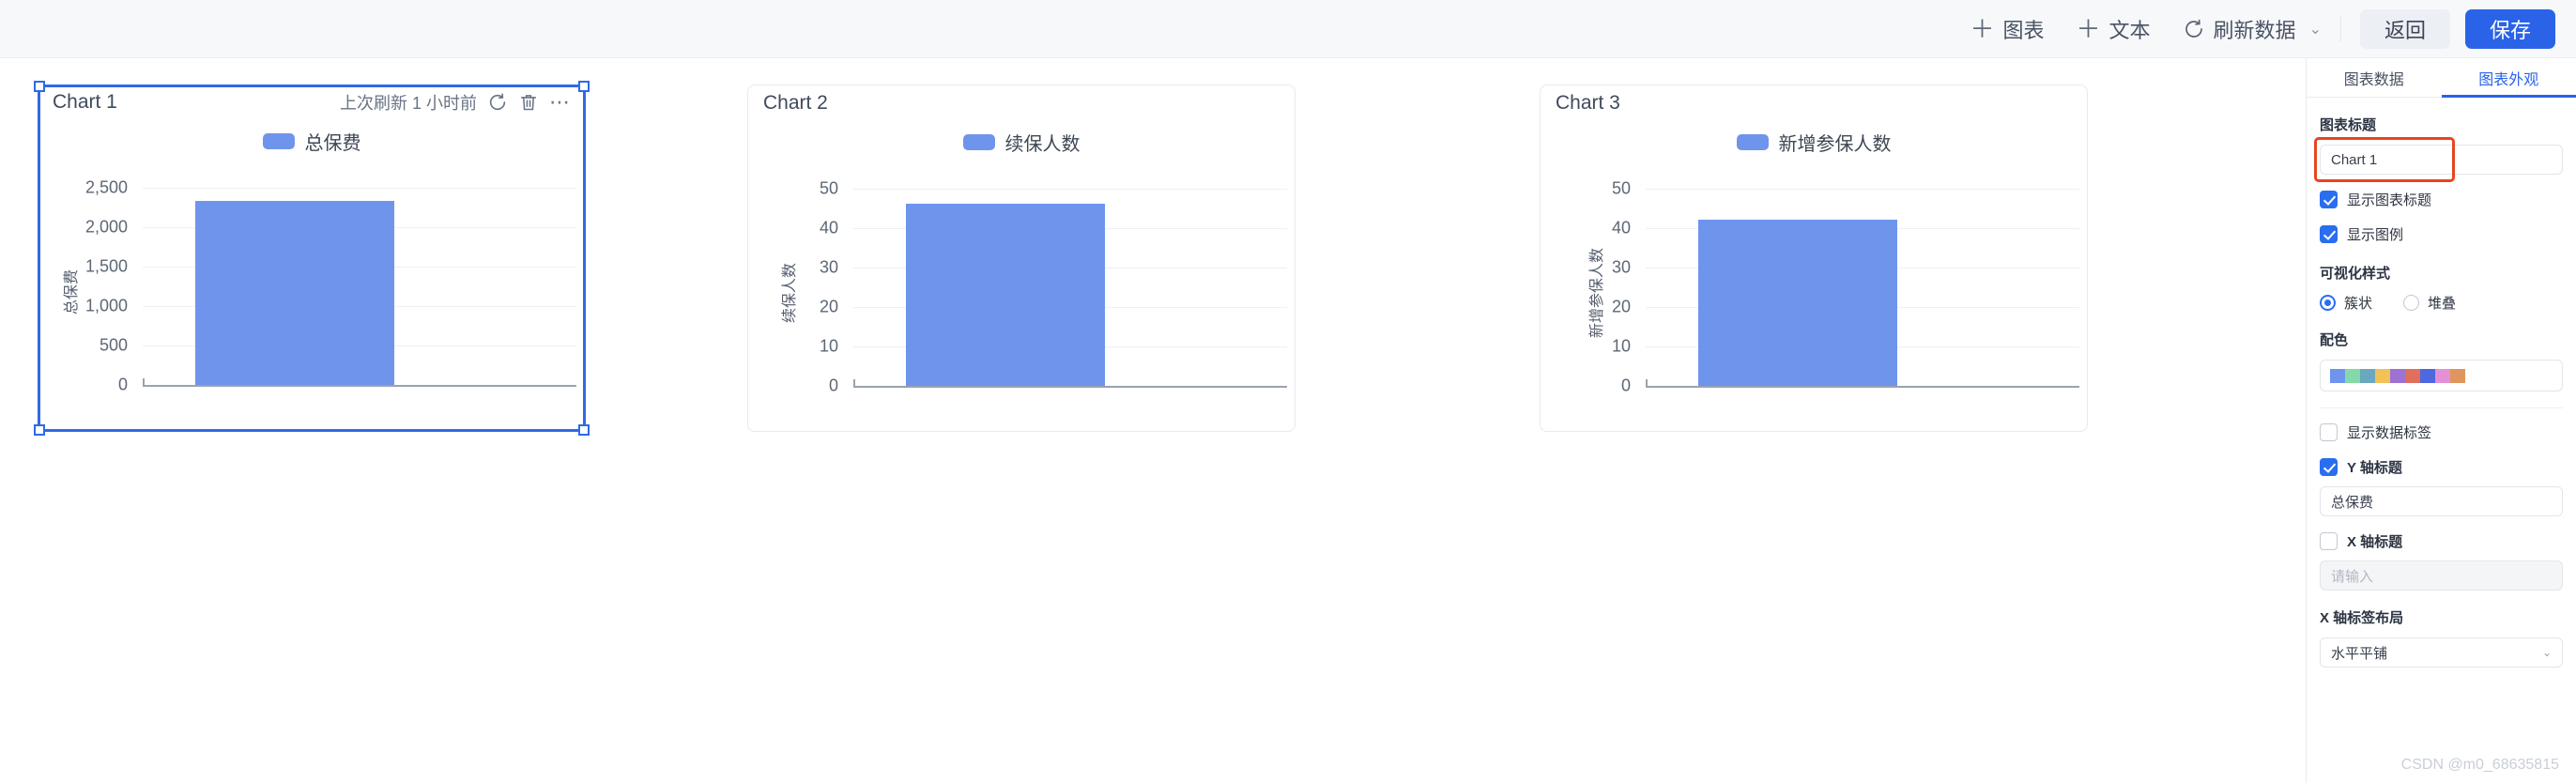  Describe the element at coordinates (2328, 303) in the screenshot. I see `radio-cluster` at that location.